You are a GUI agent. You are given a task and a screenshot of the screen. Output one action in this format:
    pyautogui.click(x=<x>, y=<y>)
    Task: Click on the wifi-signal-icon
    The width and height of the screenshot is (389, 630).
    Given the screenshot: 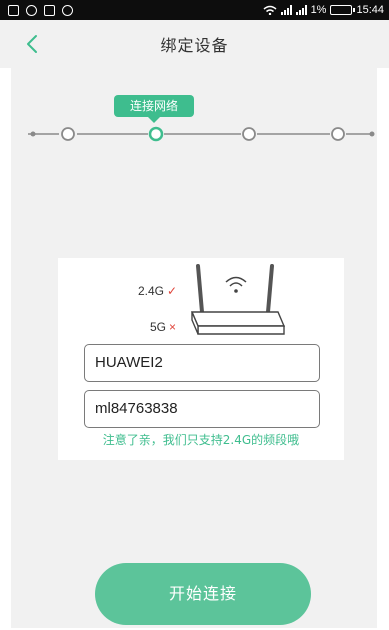 What is the action you would take?
    pyautogui.click(x=270, y=10)
    